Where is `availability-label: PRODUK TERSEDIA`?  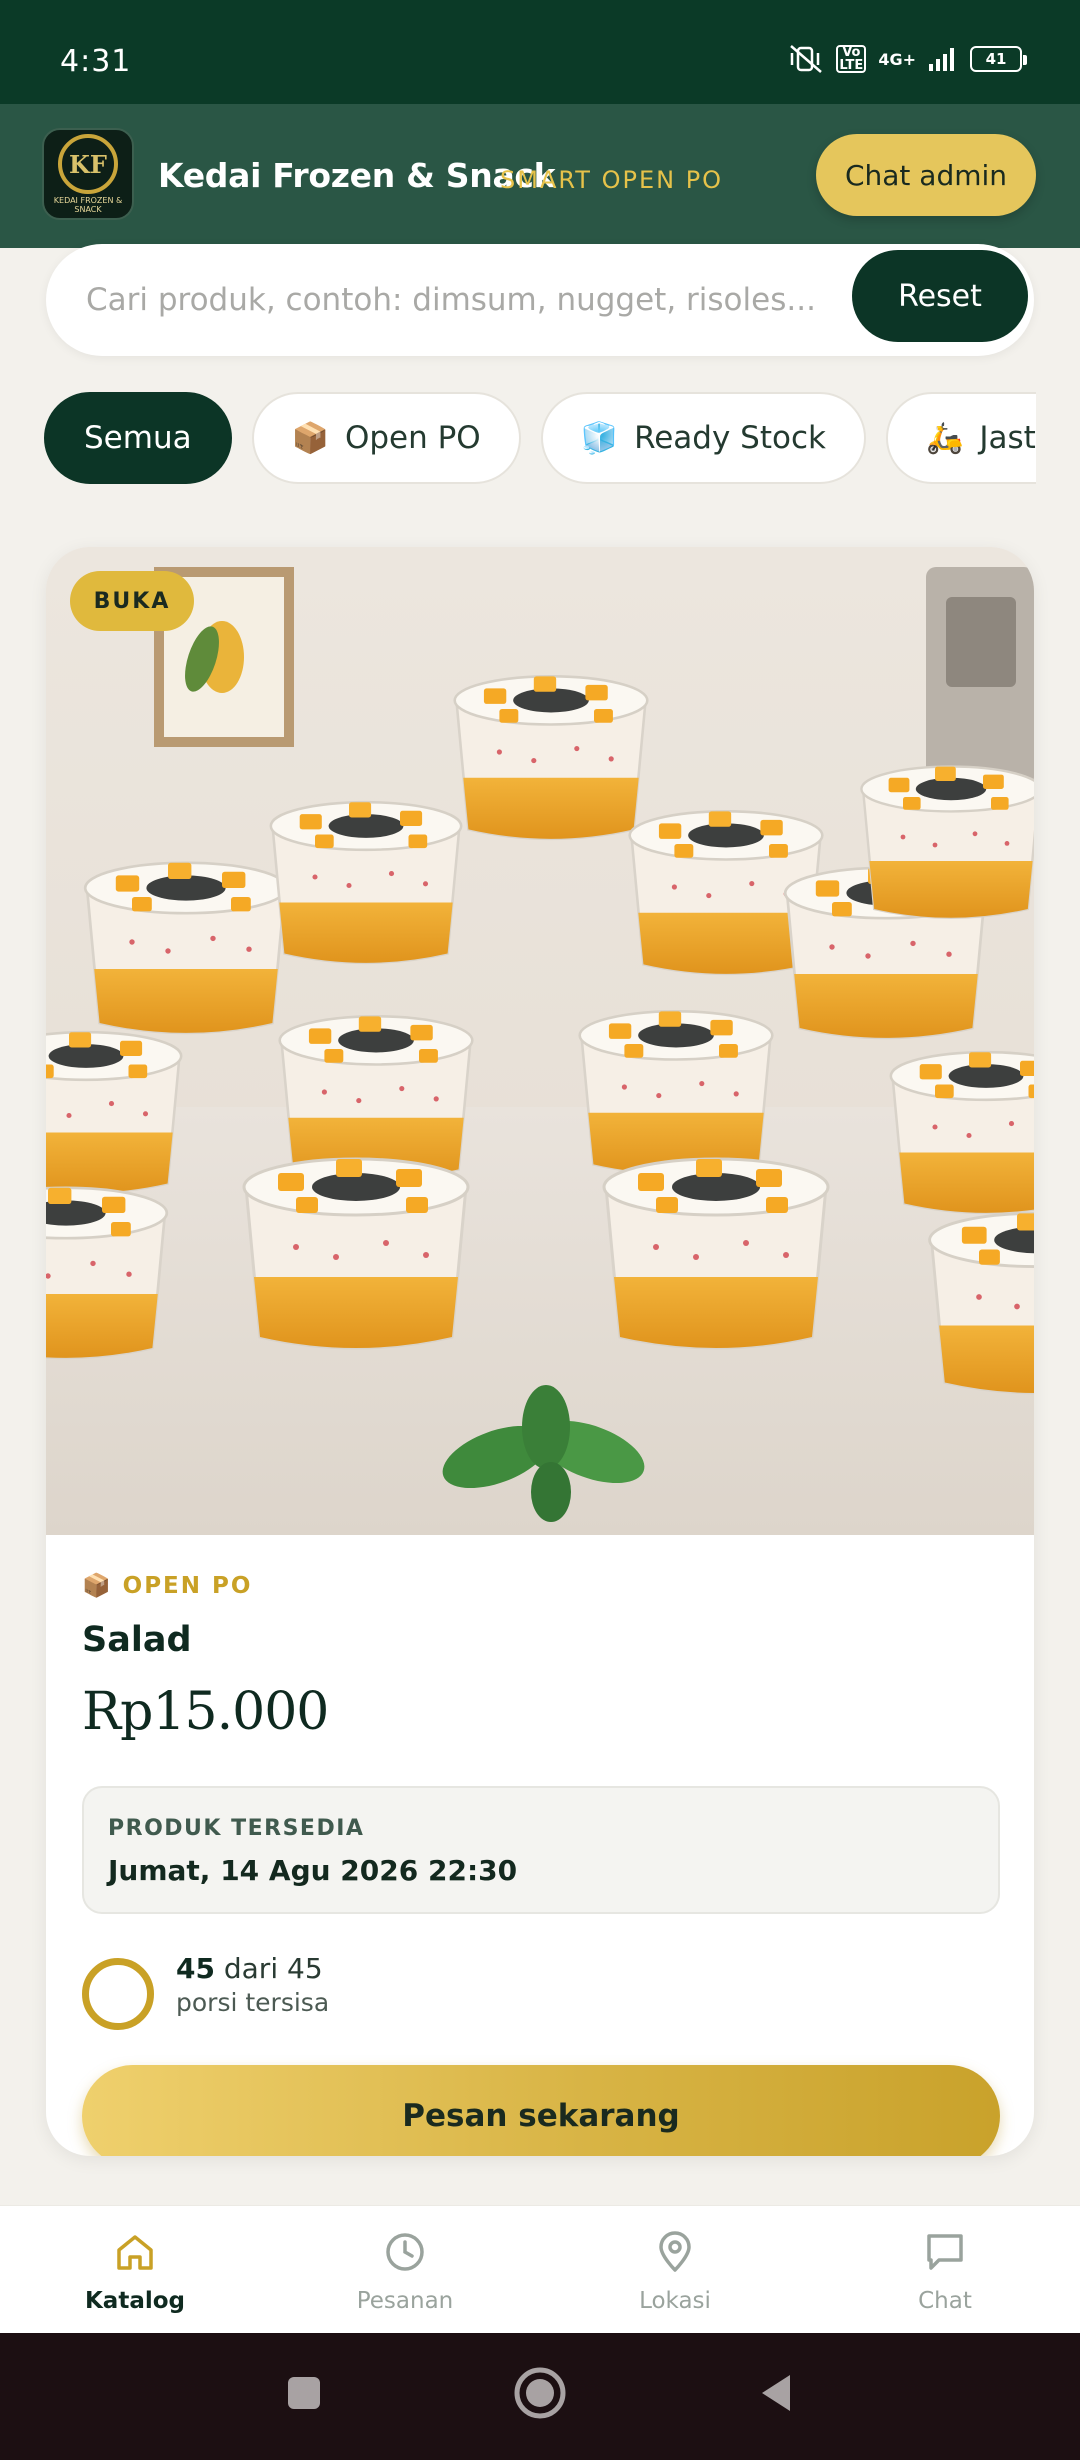 availability-label: PRODUK TERSEDIA is located at coordinates (236, 1828).